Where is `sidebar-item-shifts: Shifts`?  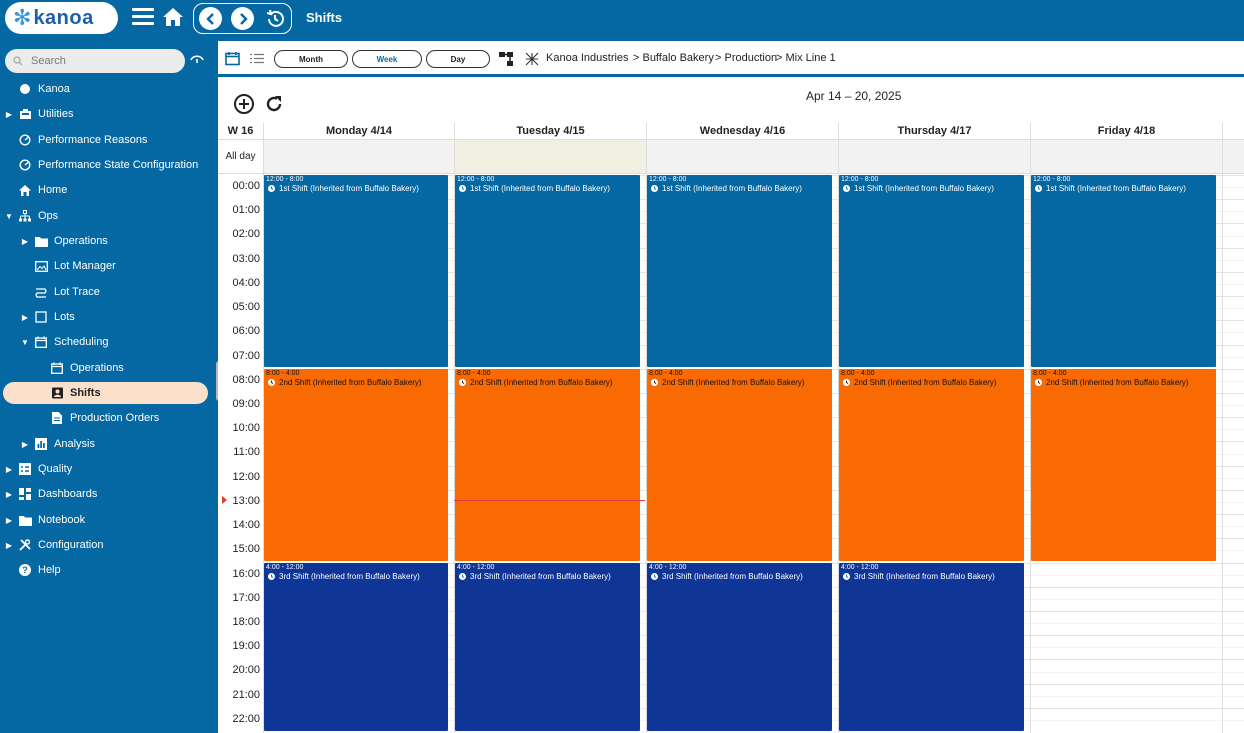
sidebar-item-shifts: Shifts is located at coordinates (105, 393).